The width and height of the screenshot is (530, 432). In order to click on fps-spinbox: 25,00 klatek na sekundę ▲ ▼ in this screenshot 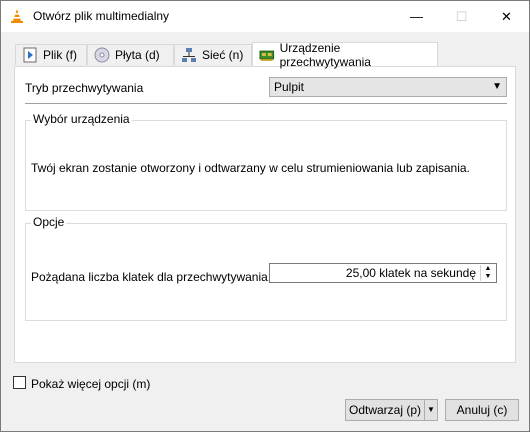, I will do `click(383, 273)`.